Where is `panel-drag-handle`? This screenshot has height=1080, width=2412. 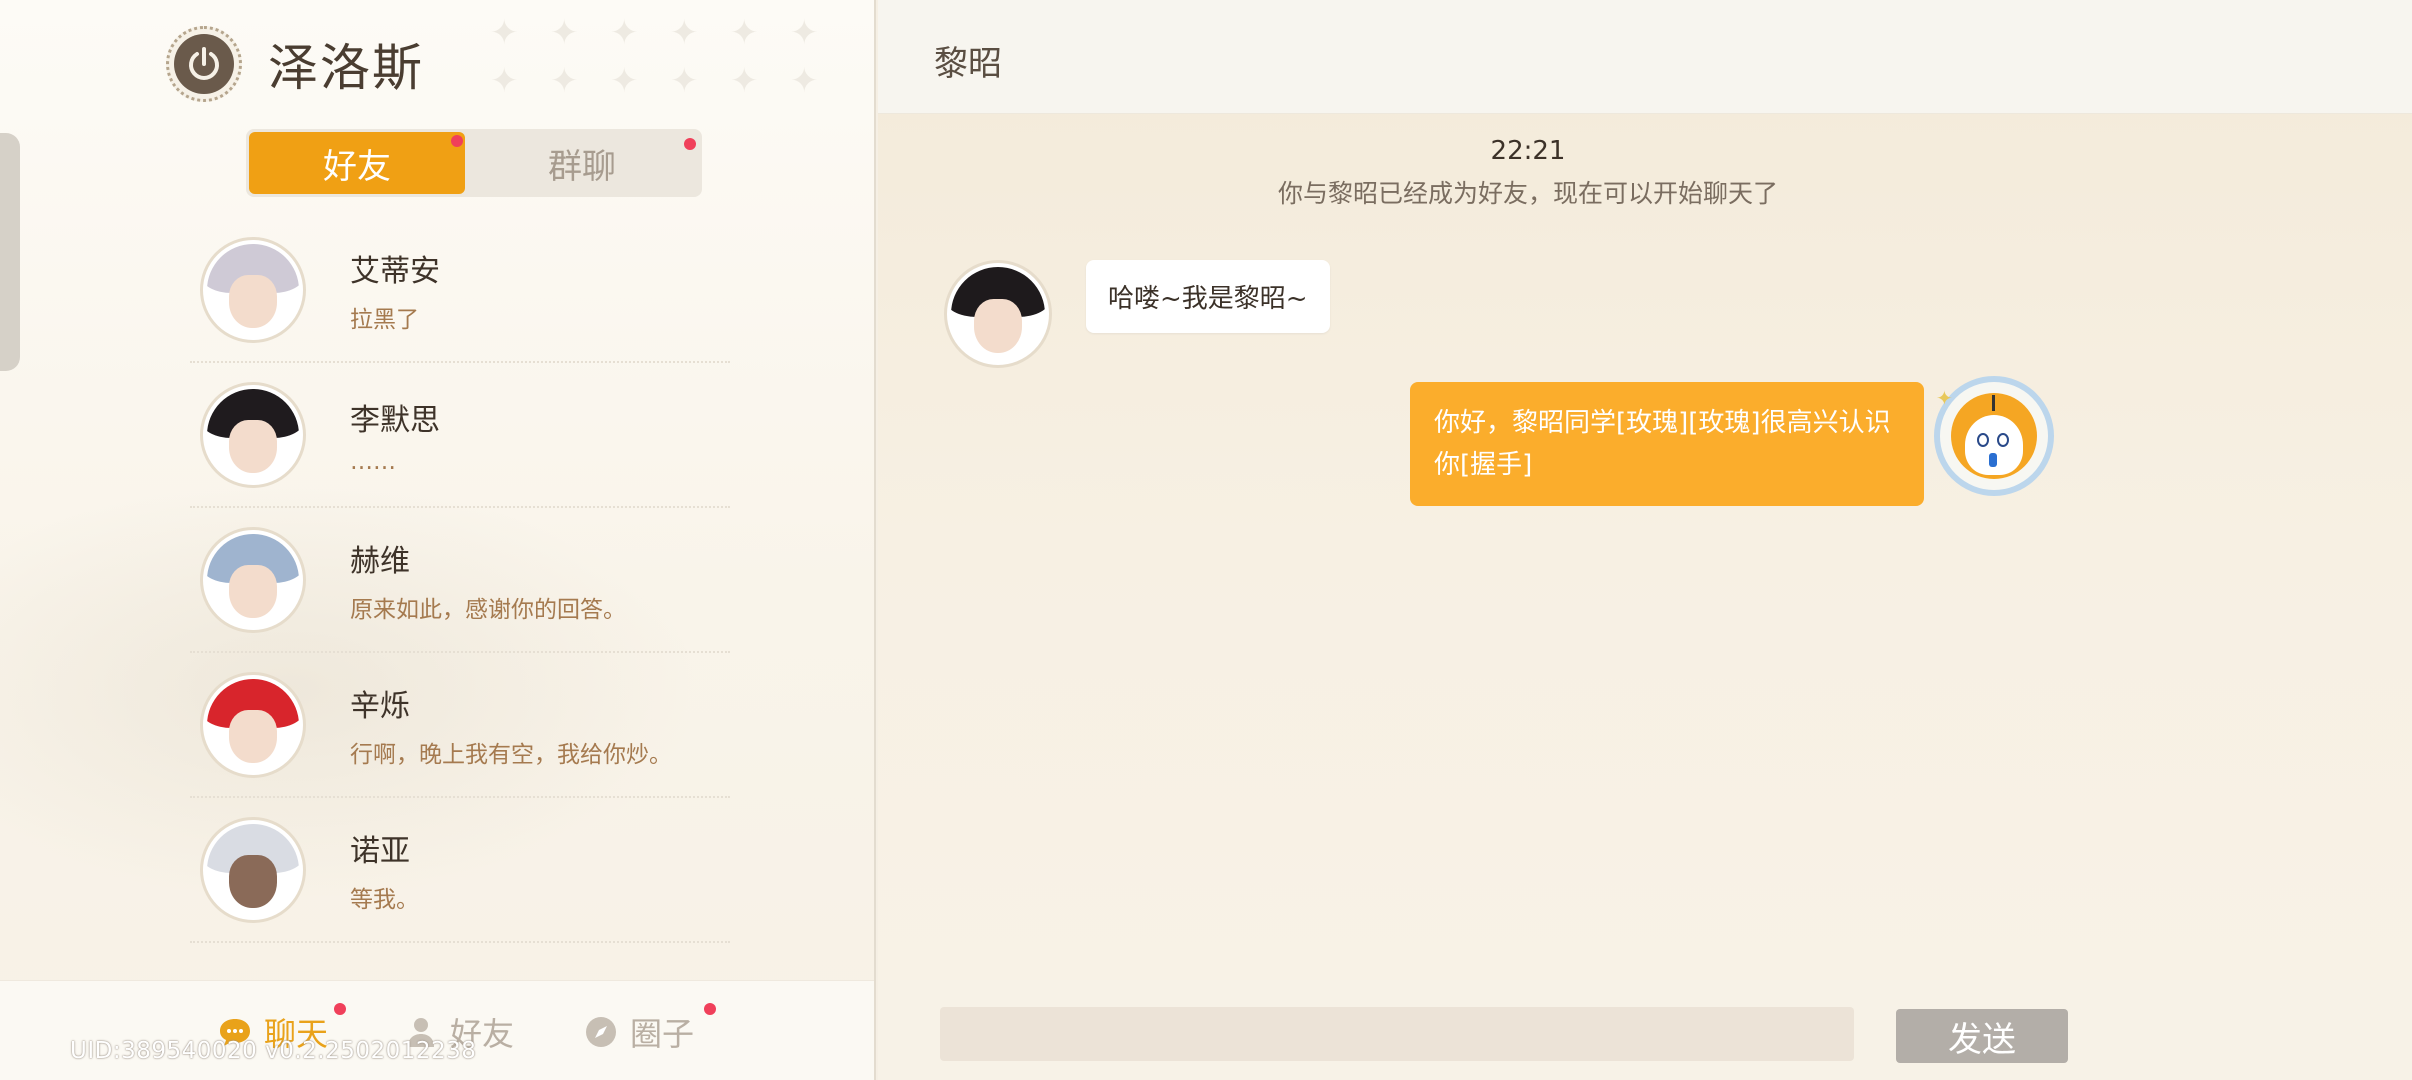
panel-drag-handle is located at coordinates (10, 252).